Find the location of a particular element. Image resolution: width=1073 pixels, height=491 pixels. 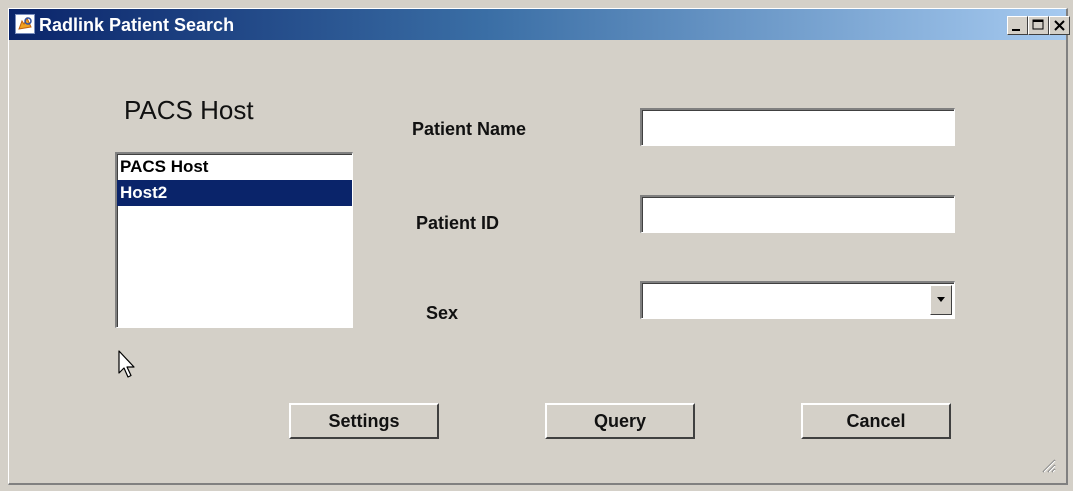

minimize-icon is located at coordinates (1016, 30).